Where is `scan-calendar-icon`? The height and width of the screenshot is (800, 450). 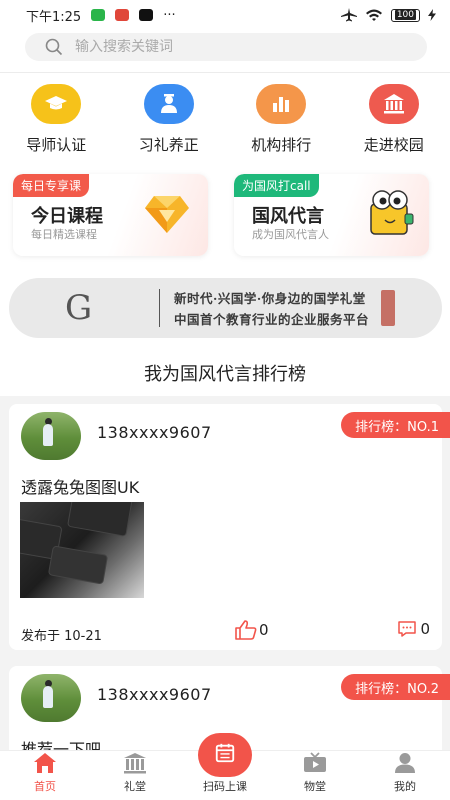
scan-calendar-icon is located at coordinates (225, 753).